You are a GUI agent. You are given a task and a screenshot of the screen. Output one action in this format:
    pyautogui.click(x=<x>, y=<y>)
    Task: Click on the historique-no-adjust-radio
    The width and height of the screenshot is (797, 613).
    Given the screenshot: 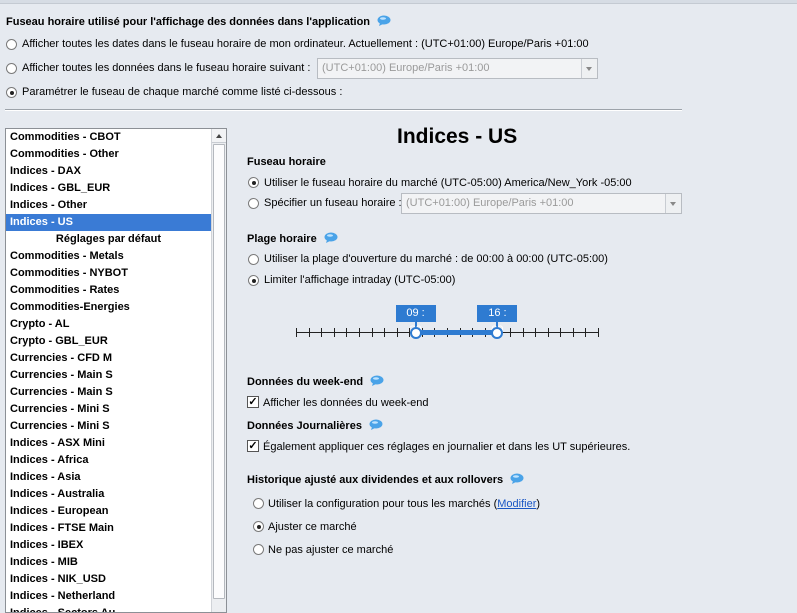 What is the action you would take?
    pyautogui.click(x=258, y=549)
    